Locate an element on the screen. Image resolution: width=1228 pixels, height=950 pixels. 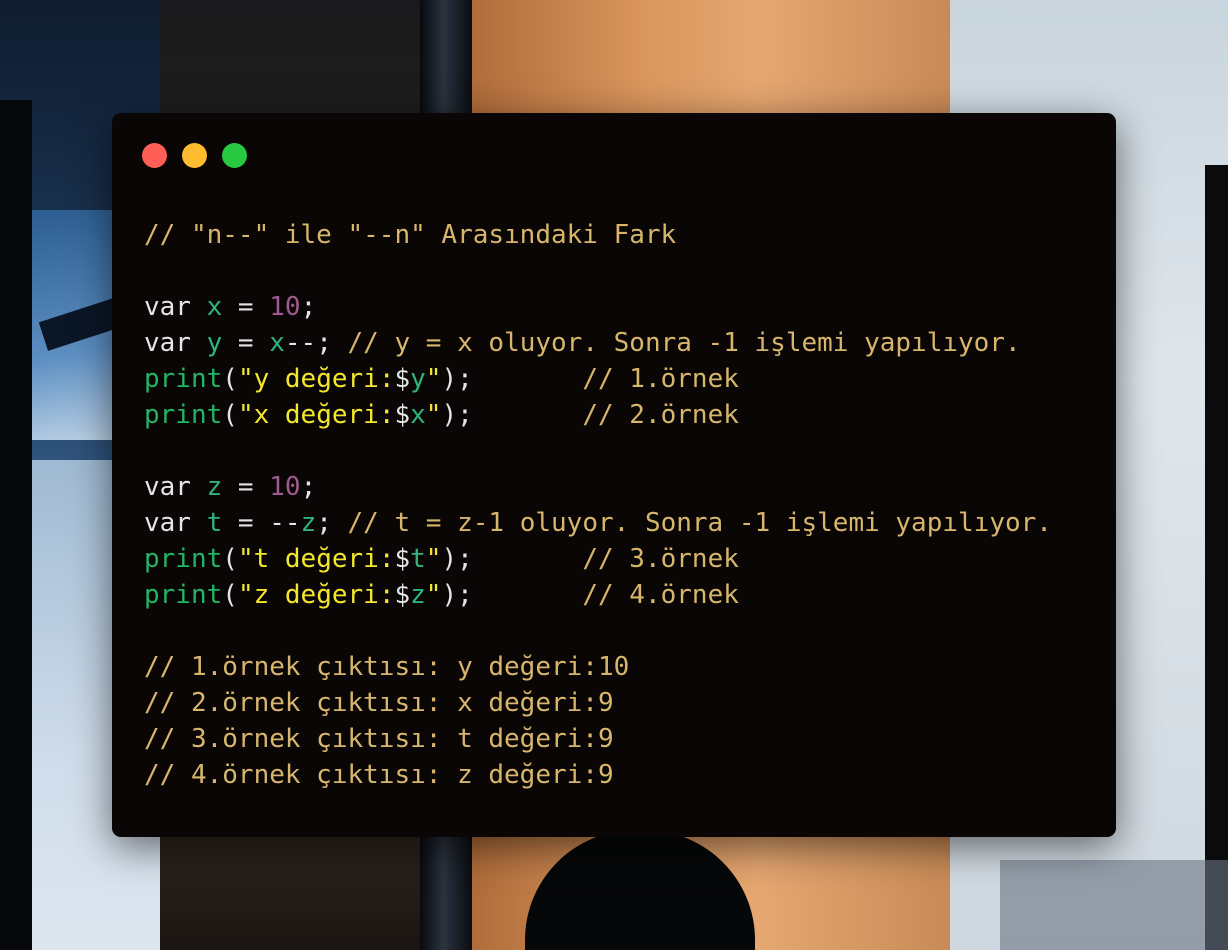
code-token: // "n--" ile "--n" Arasındaki Fark is located at coordinates (410, 235).